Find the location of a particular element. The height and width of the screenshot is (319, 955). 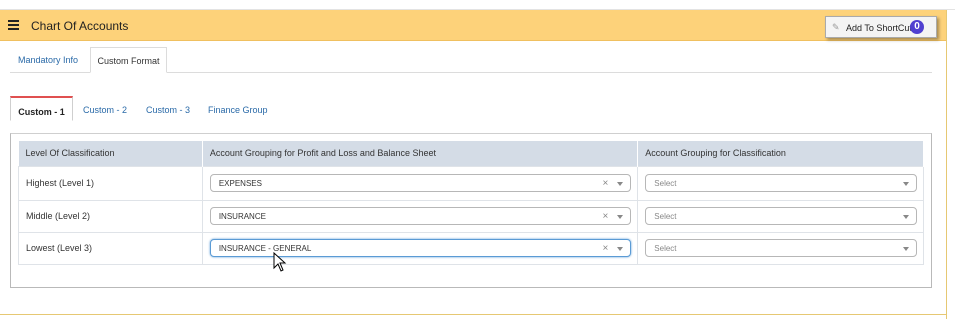

tab-custom-3: Custom - 3 is located at coordinates (174, 108).